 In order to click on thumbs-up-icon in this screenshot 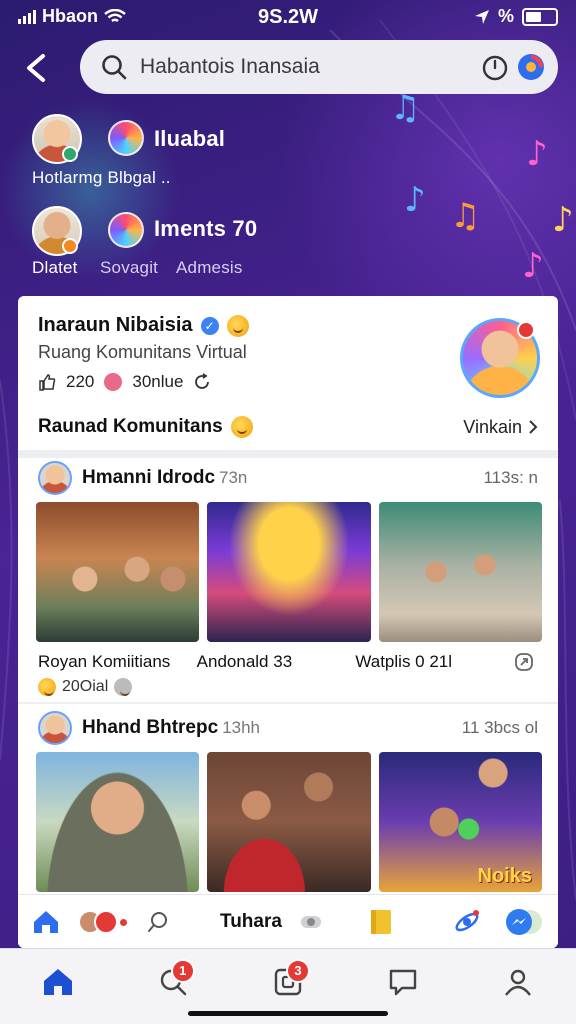, I will do `click(47, 382)`.